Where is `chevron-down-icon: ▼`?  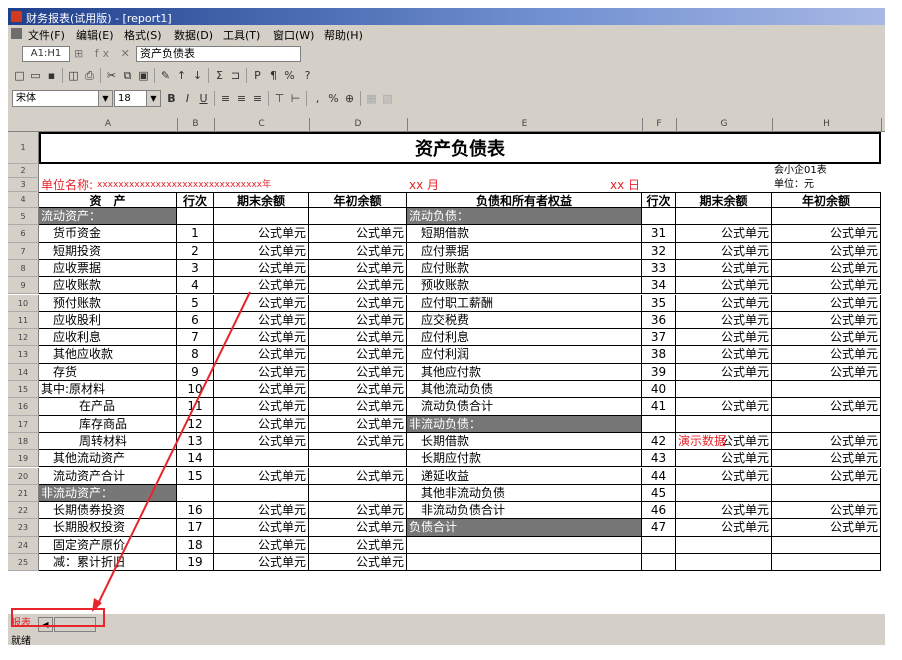
chevron-down-icon: ▼ is located at coordinates (153, 98).